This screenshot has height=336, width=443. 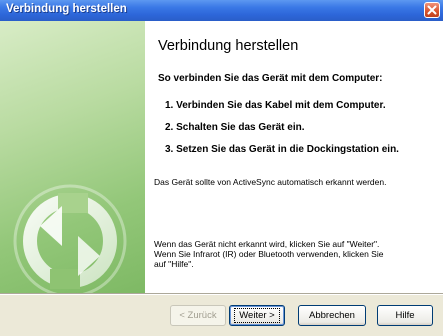 I want to click on back-button: < Zurück, so click(x=198, y=315).